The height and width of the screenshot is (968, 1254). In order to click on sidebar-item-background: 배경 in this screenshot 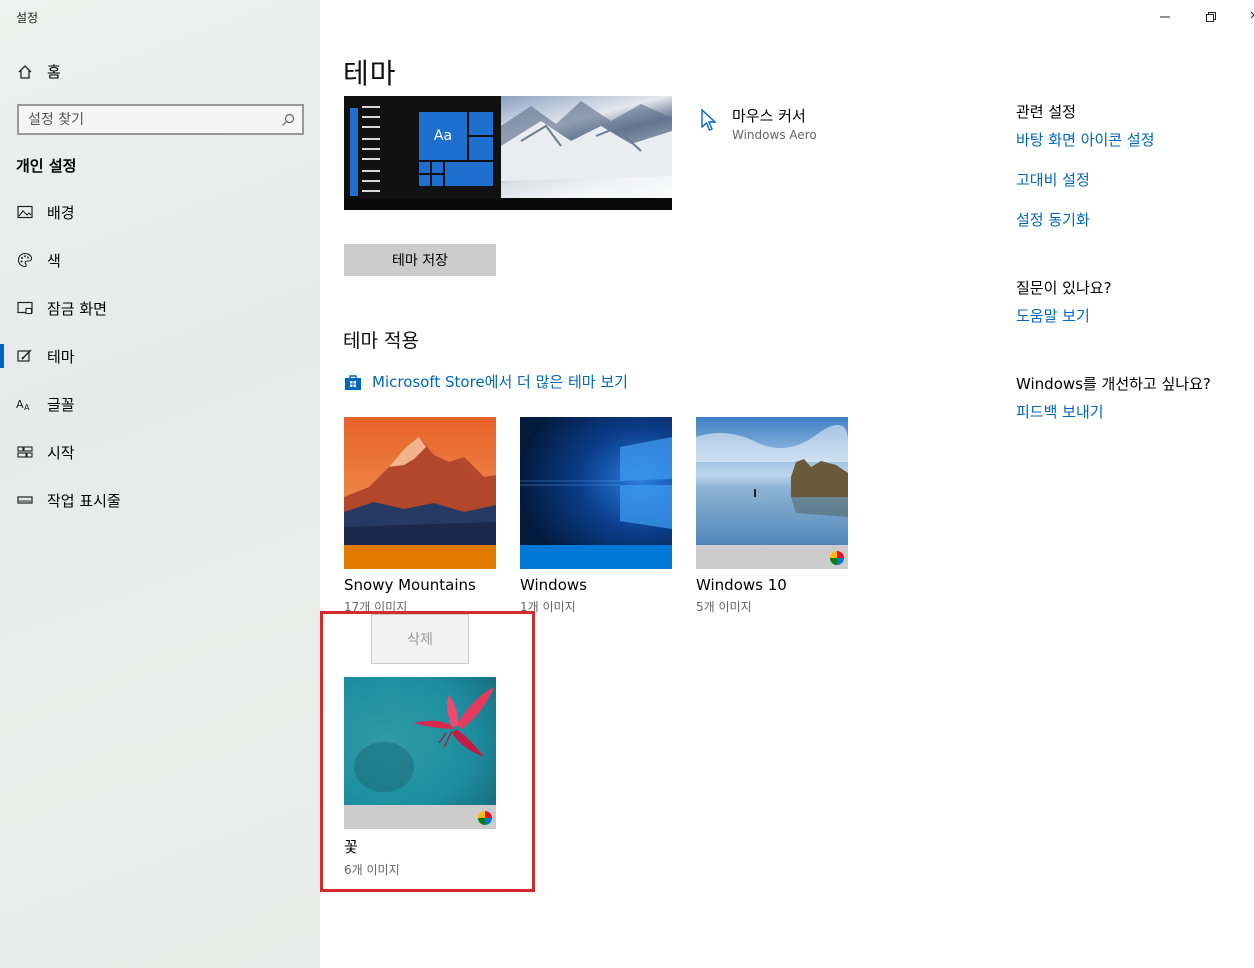, I will do `click(45, 212)`.